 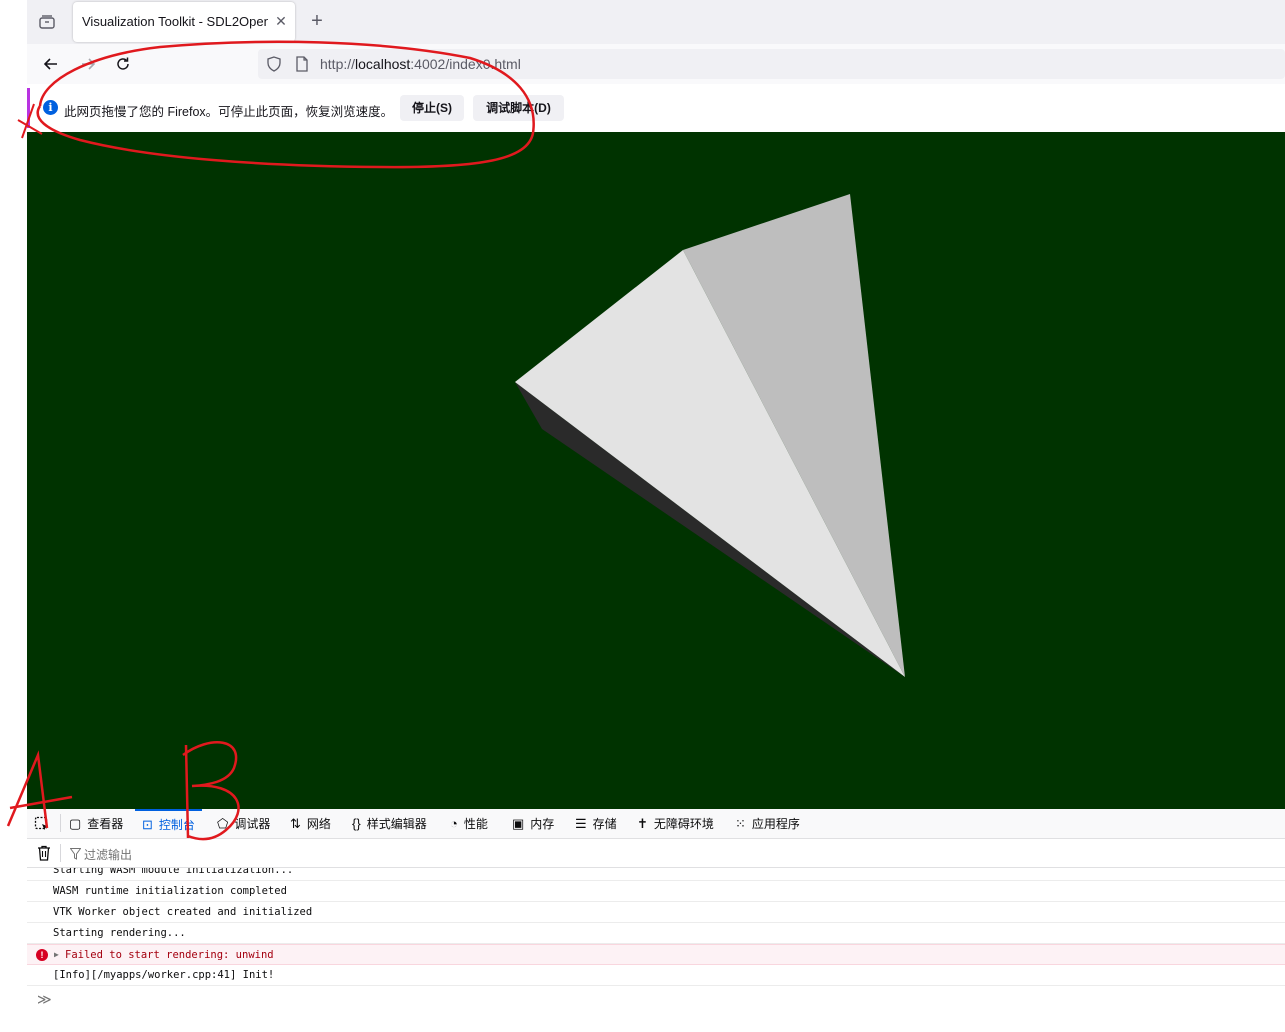 What do you see at coordinates (295, 823) in the screenshot?
I see `network-icon: ⇅` at bounding box center [295, 823].